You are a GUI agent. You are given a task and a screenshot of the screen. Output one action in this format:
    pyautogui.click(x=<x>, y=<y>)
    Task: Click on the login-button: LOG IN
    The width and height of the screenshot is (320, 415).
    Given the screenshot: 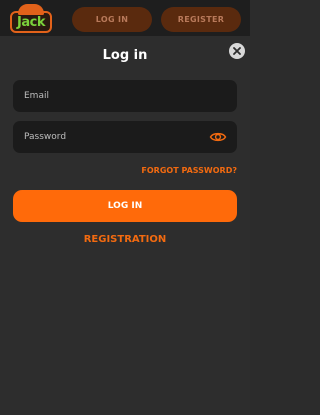 What is the action you would take?
    pyautogui.click(x=125, y=206)
    